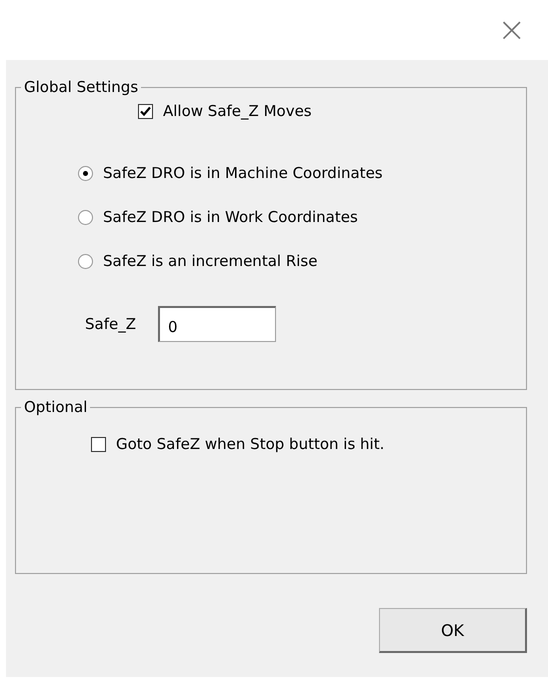 This screenshot has width=548, height=680. I want to click on group-title: Global Settings, so click(81, 87).